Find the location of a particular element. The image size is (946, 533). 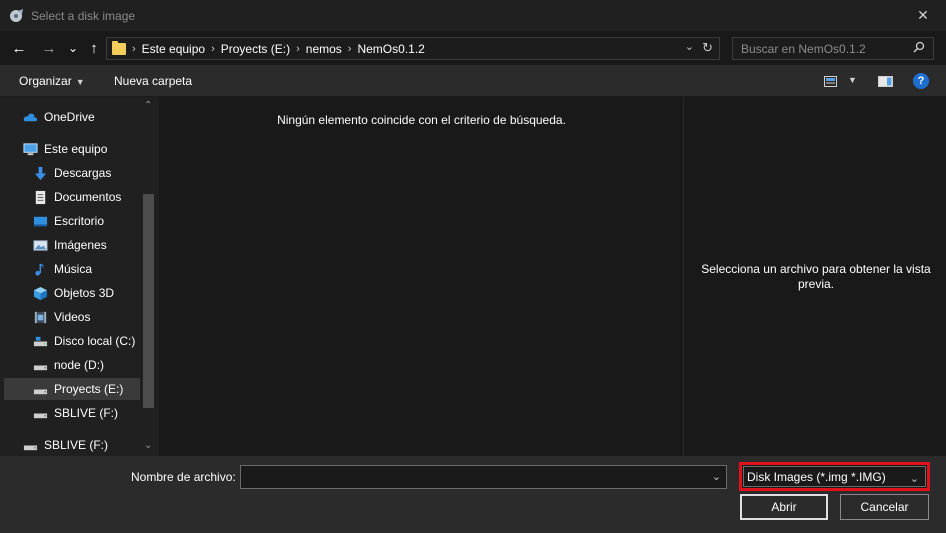

new-folder-label: Nueva carpeta is located at coordinates (153, 81).